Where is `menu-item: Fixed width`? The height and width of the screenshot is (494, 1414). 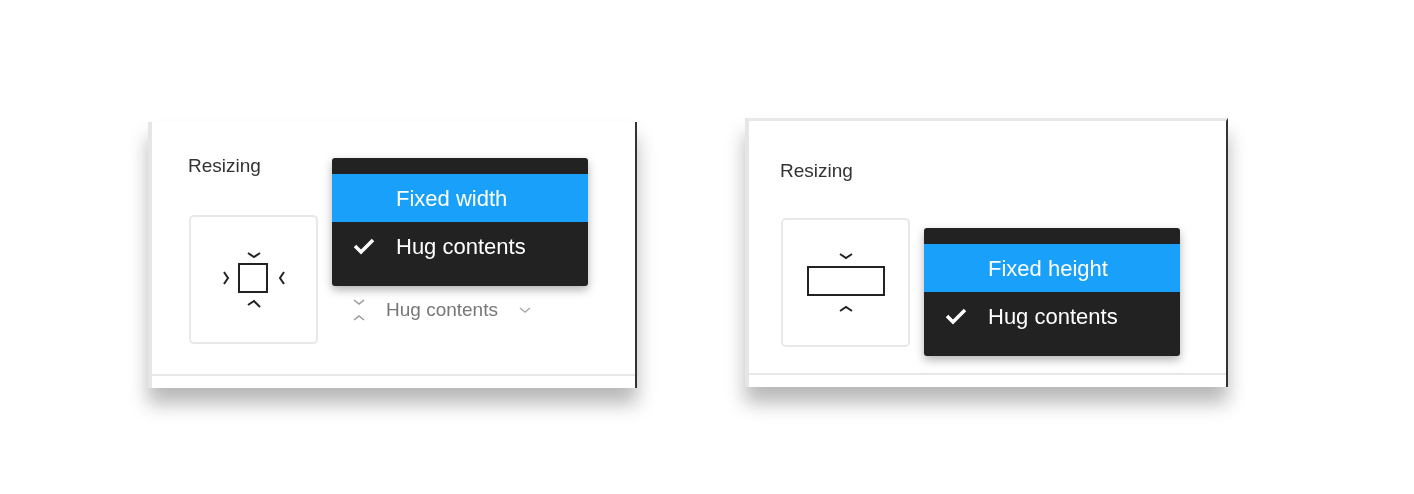
menu-item: Fixed width is located at coordinates (460, 198).